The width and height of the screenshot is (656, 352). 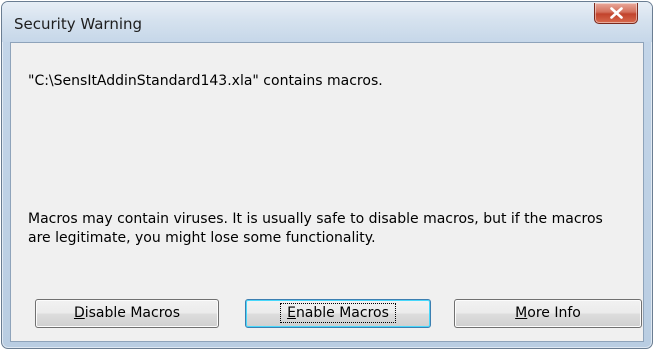 I want to click on disable-macros-button: Disable Macros, so click(x=127, y=313).